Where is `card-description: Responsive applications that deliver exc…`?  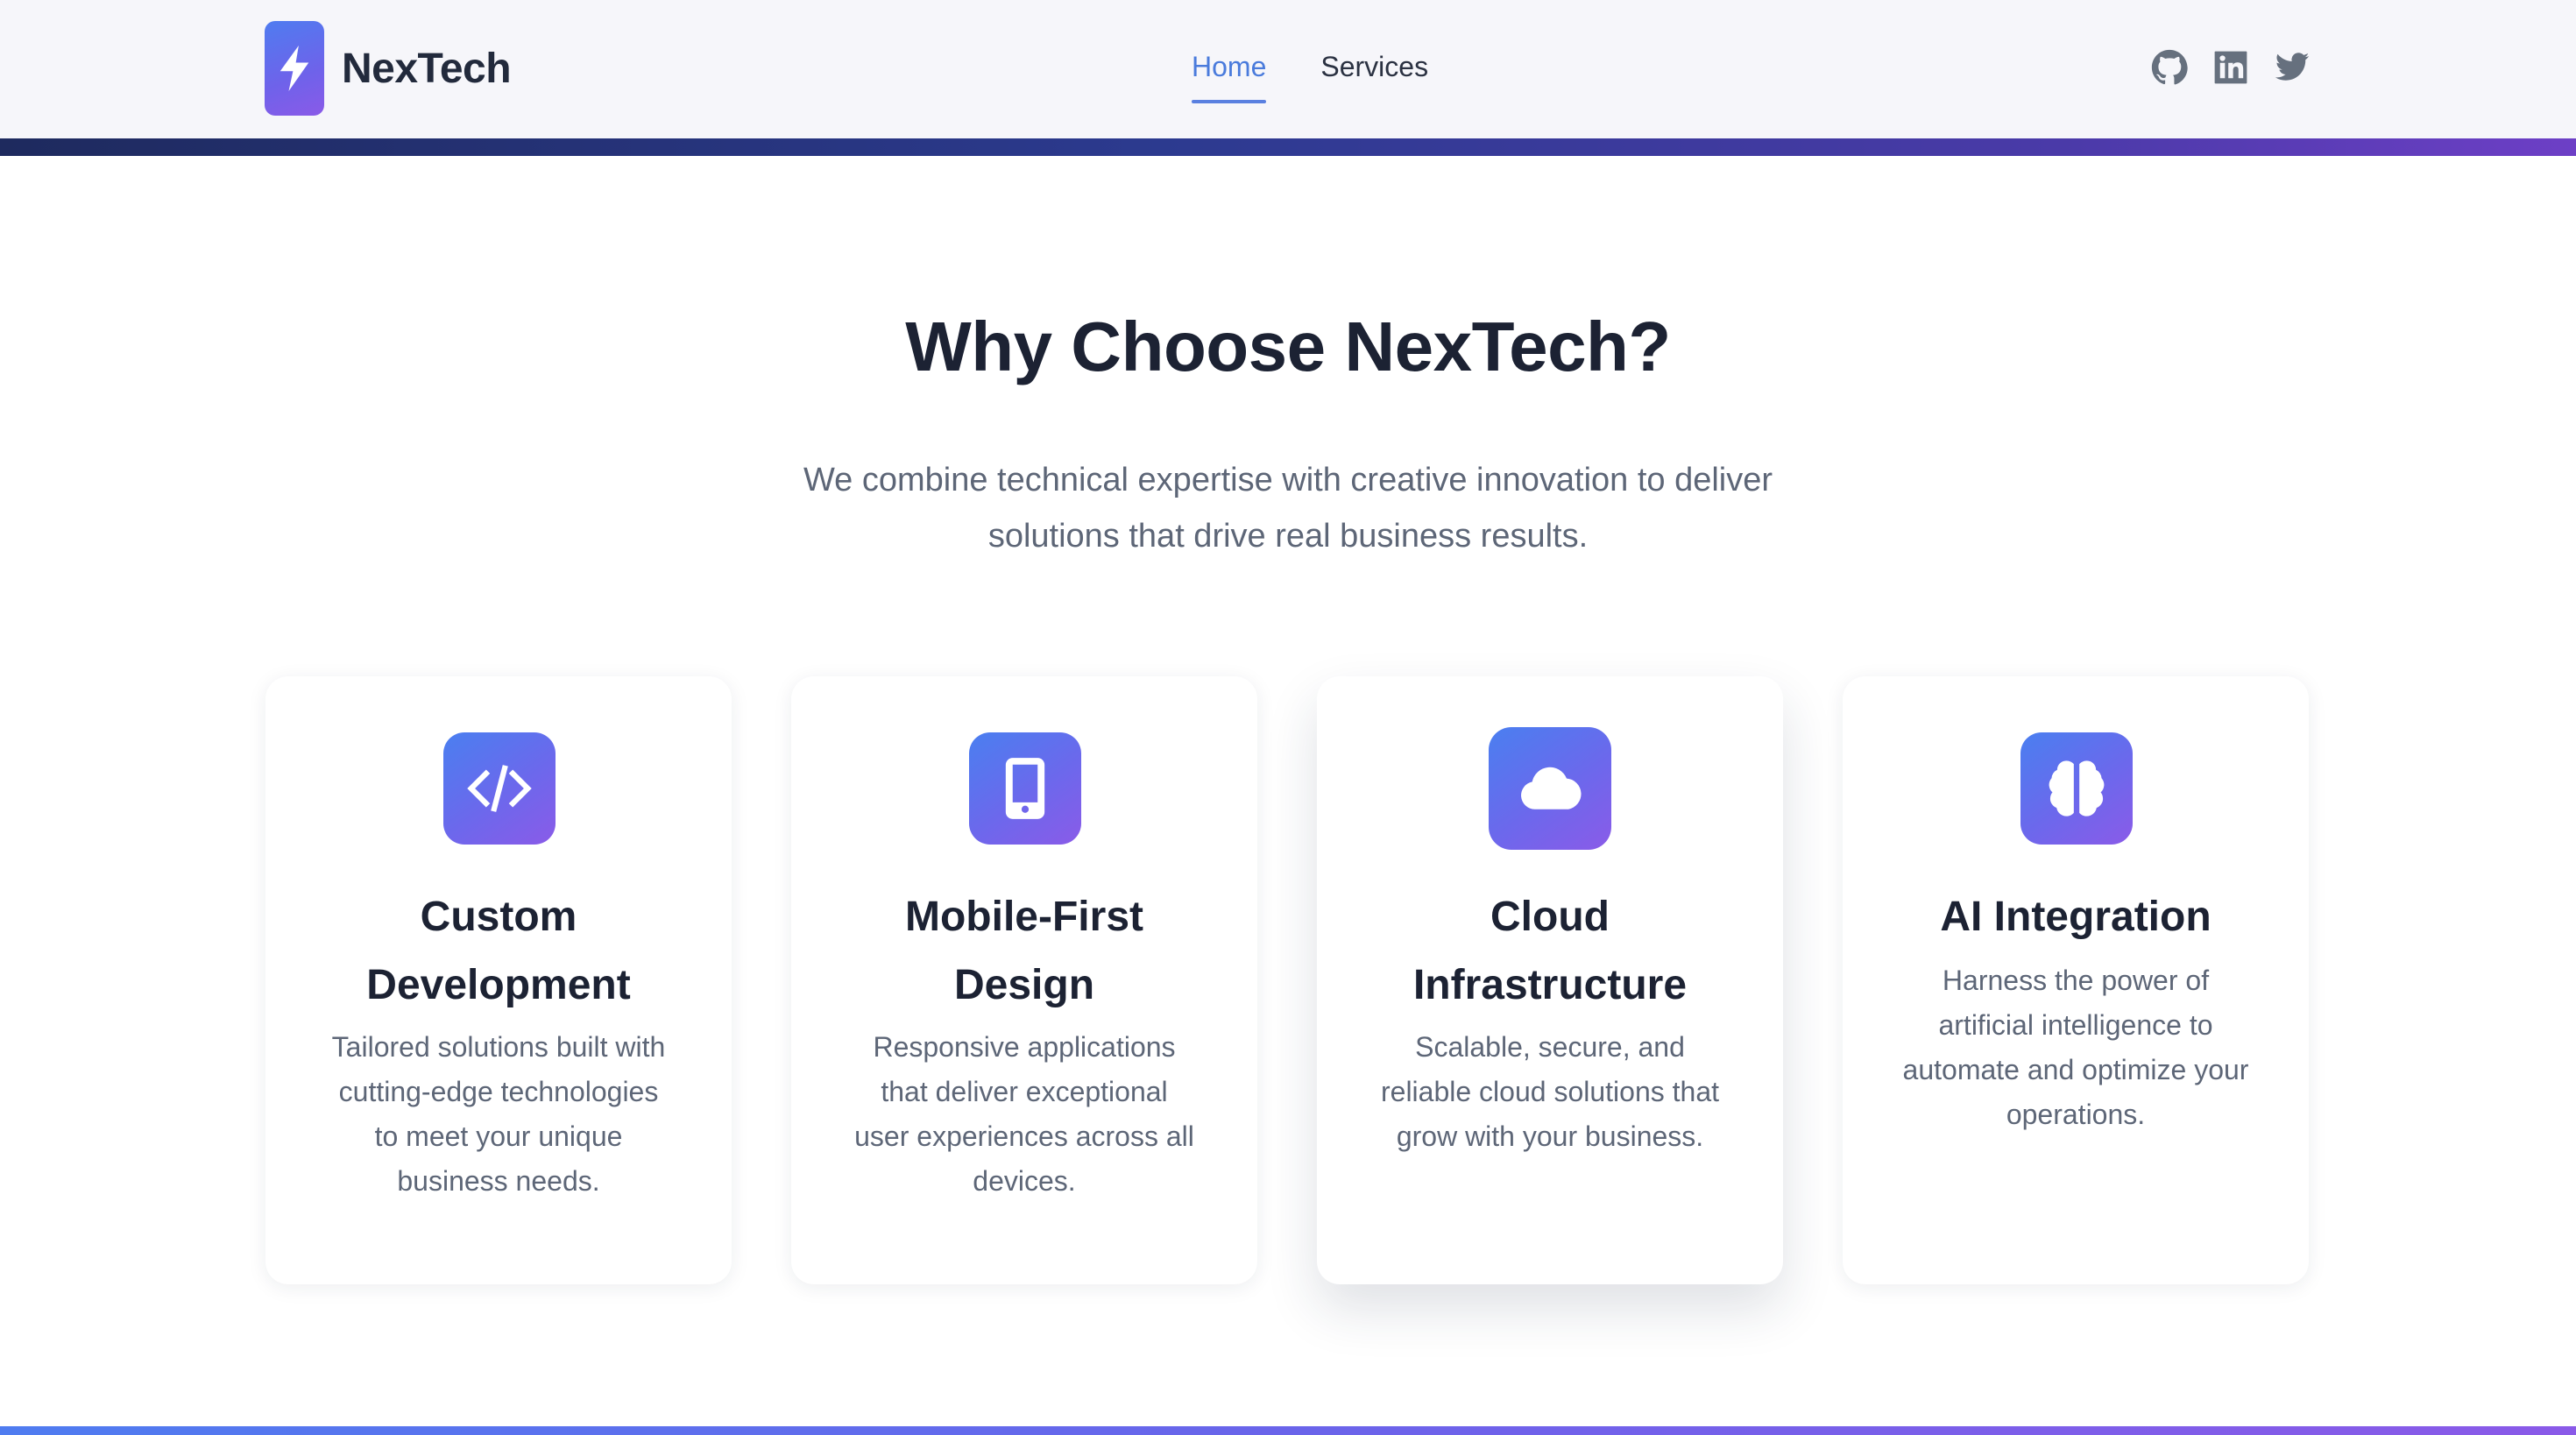
card-description: Responsive applications that deliver exc… is located at coordinates (1024, 1114).